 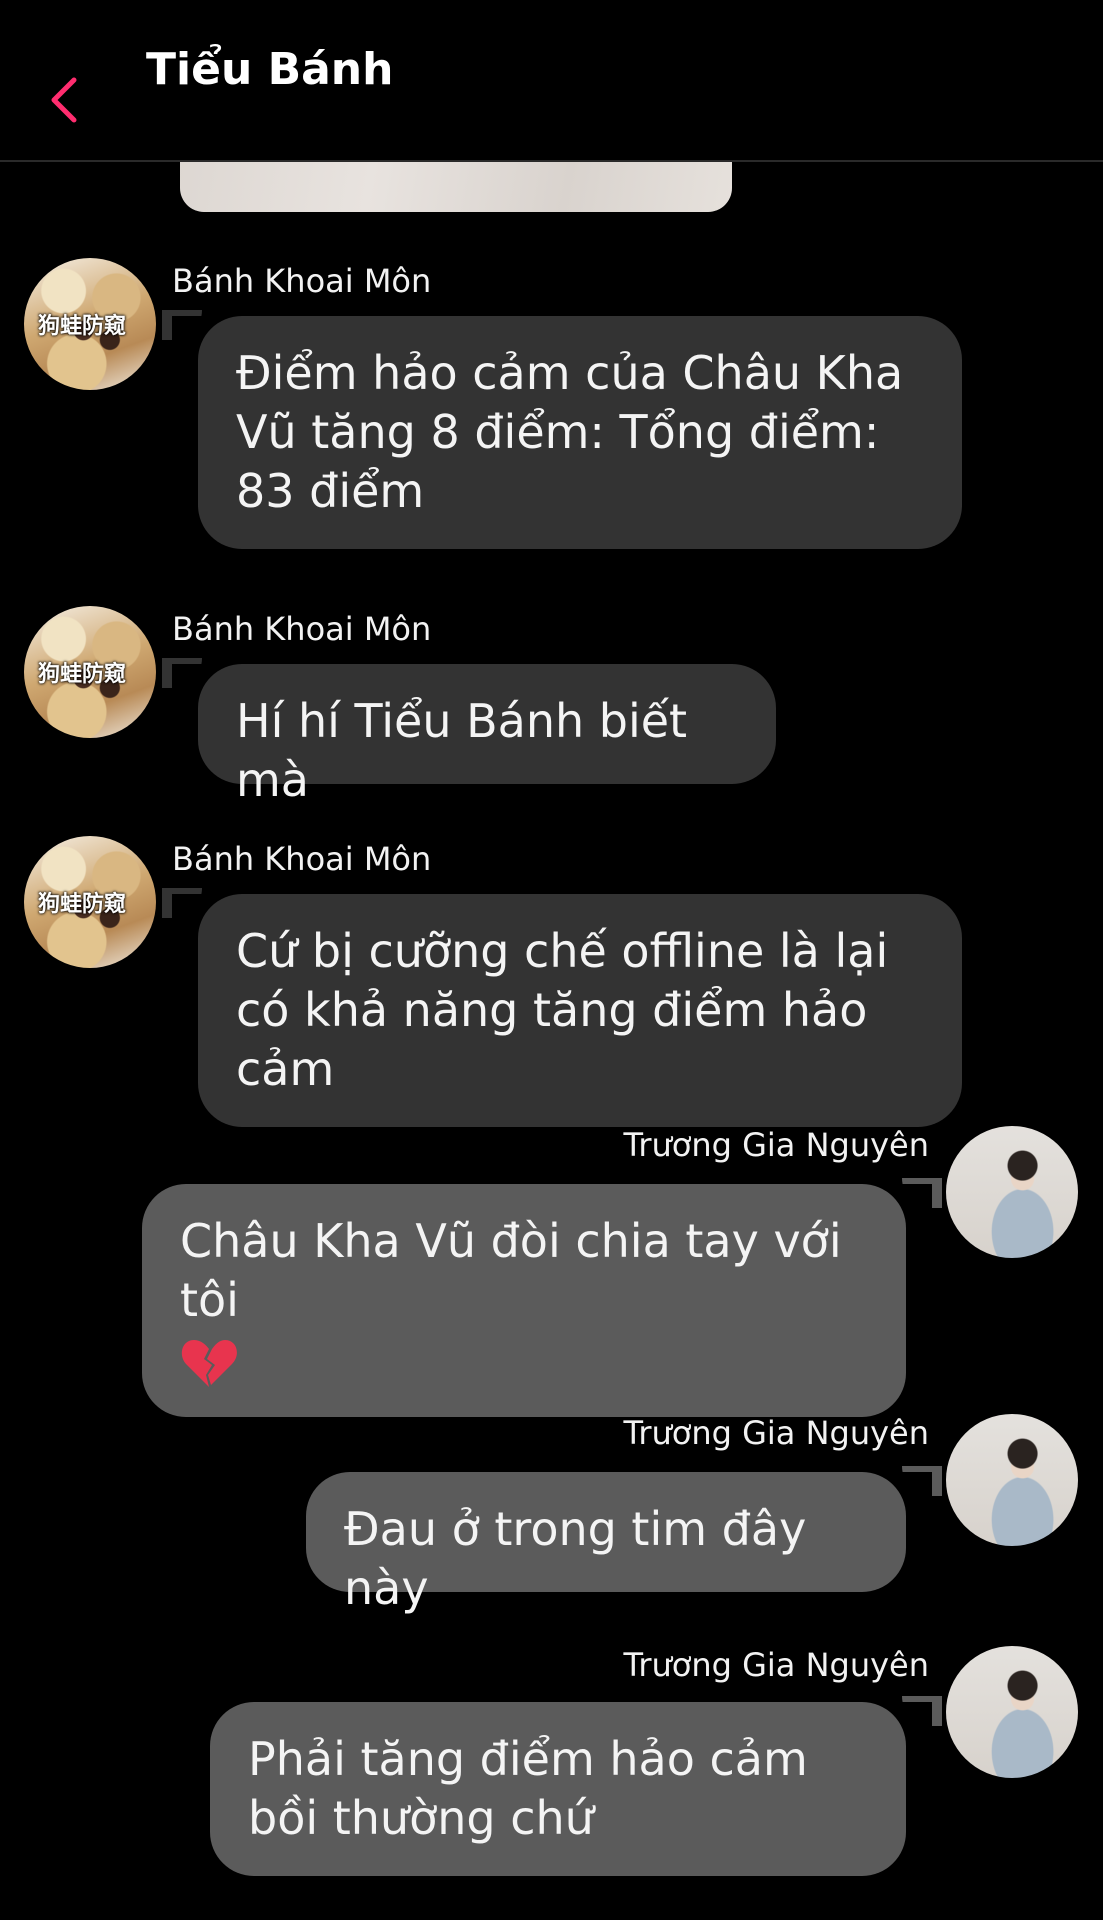 What do you see at coordinates (551, 81) in the screenshot?
I see `chat-header: Tiểu Bánh` at bounding box center [551, 81].